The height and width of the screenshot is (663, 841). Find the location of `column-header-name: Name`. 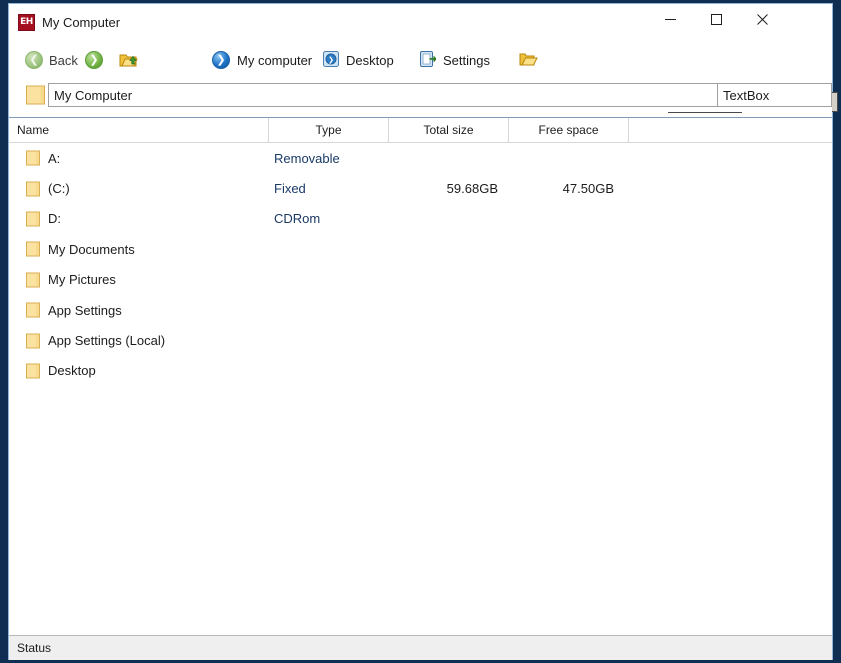

column-header-name: Name is located at coordinates (139, 130).